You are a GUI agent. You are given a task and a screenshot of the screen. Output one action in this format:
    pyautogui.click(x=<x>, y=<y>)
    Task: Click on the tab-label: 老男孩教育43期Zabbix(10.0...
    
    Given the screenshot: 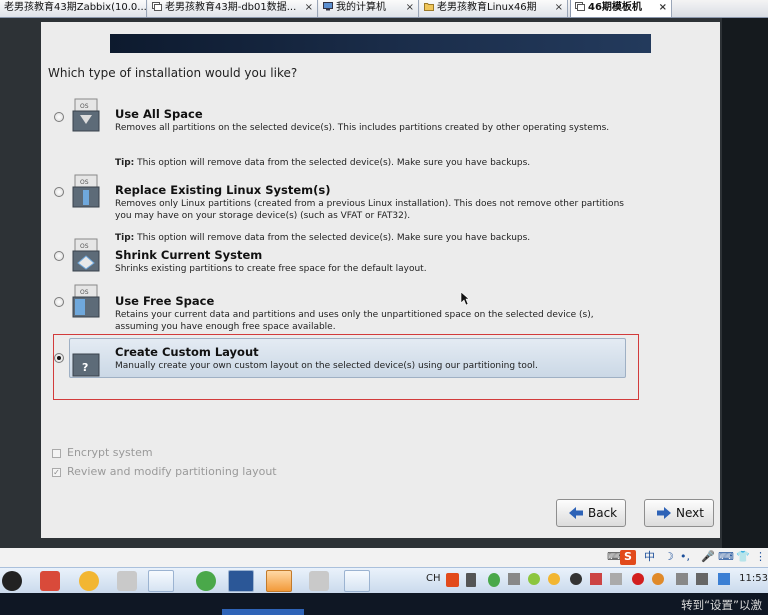 What is the action you would take?
    pyautogui.click(x=75, y=7)
    